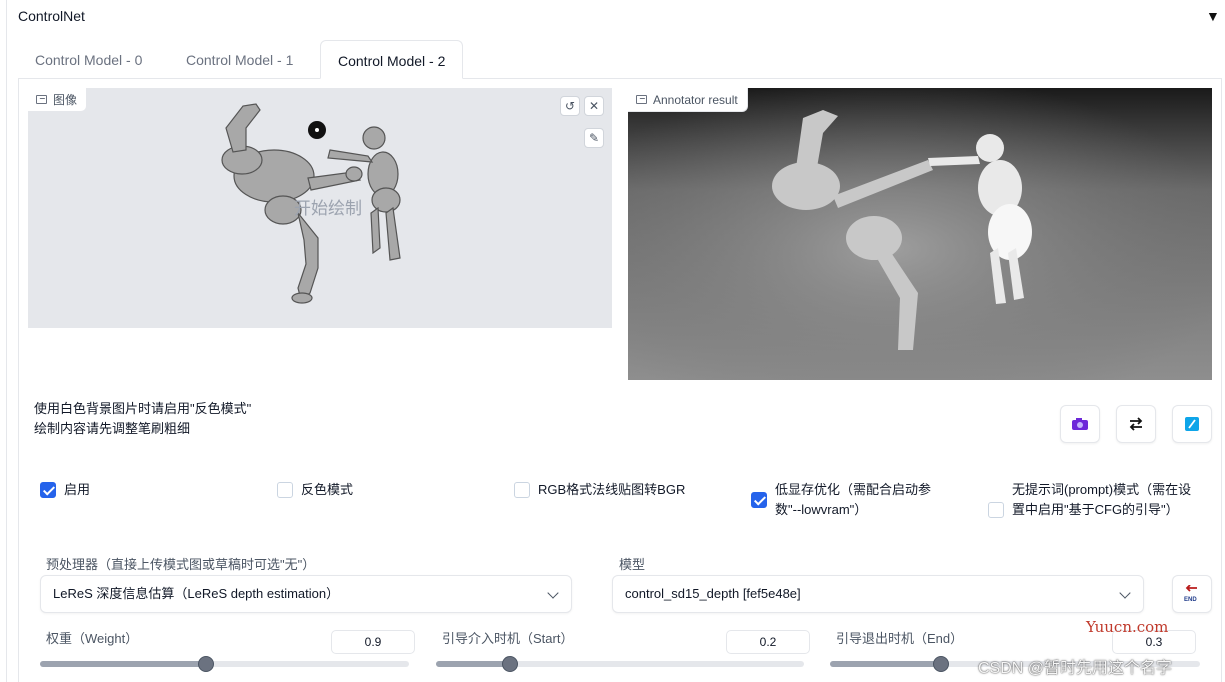 The width and height of the screenshot is (1225, 682). I want to click on start-slider, so click(620, 664).